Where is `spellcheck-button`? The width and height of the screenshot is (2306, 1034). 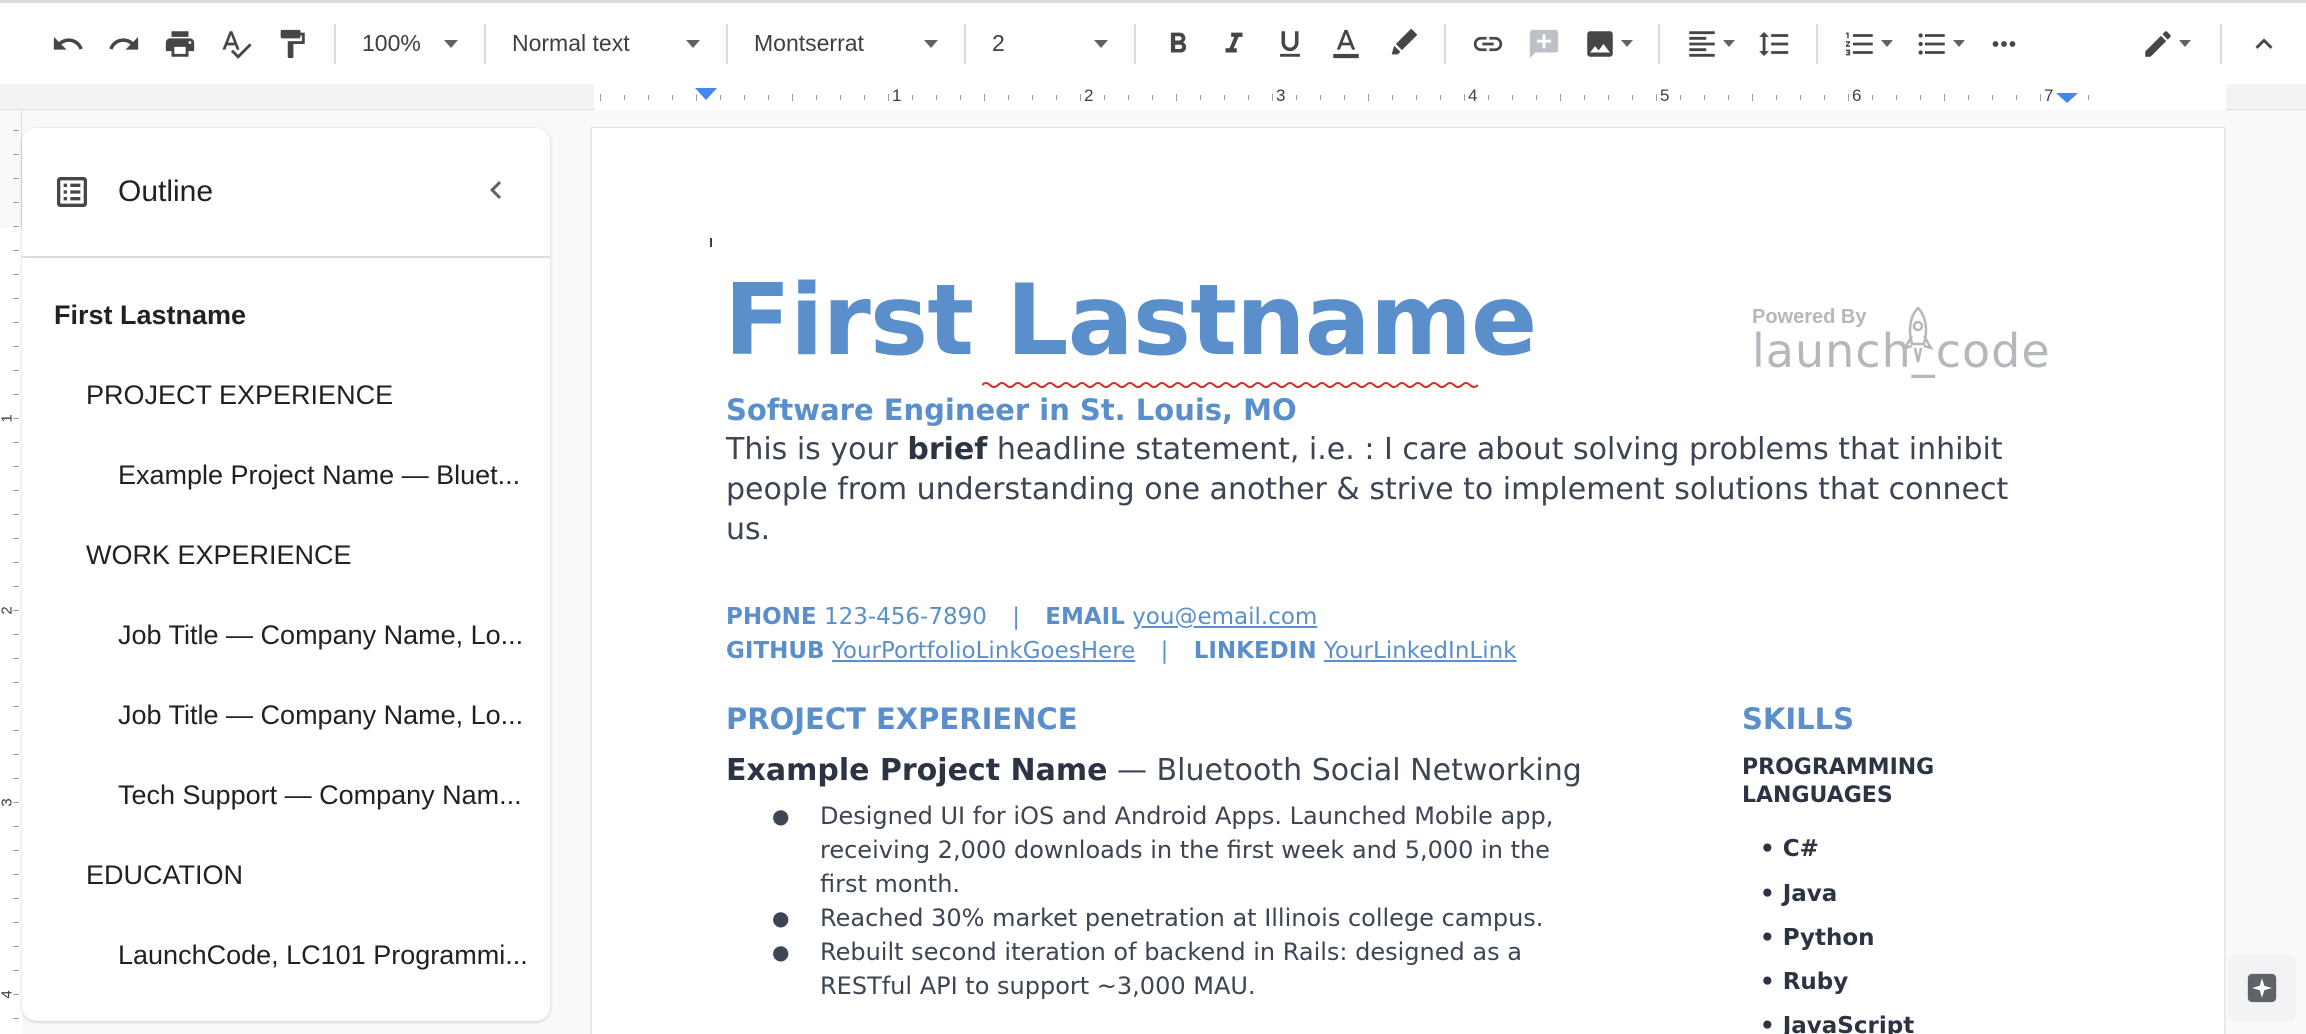
spellcheck-button is located at coordinates (236, 44).